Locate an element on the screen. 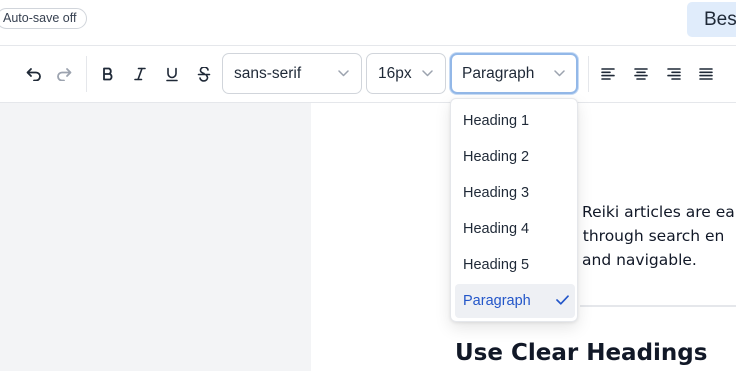 Image resolution: width=736 pixels, height=371 pixels. dropdown-option-heading-1: Heading 1 is located at coordinates (515, 121).